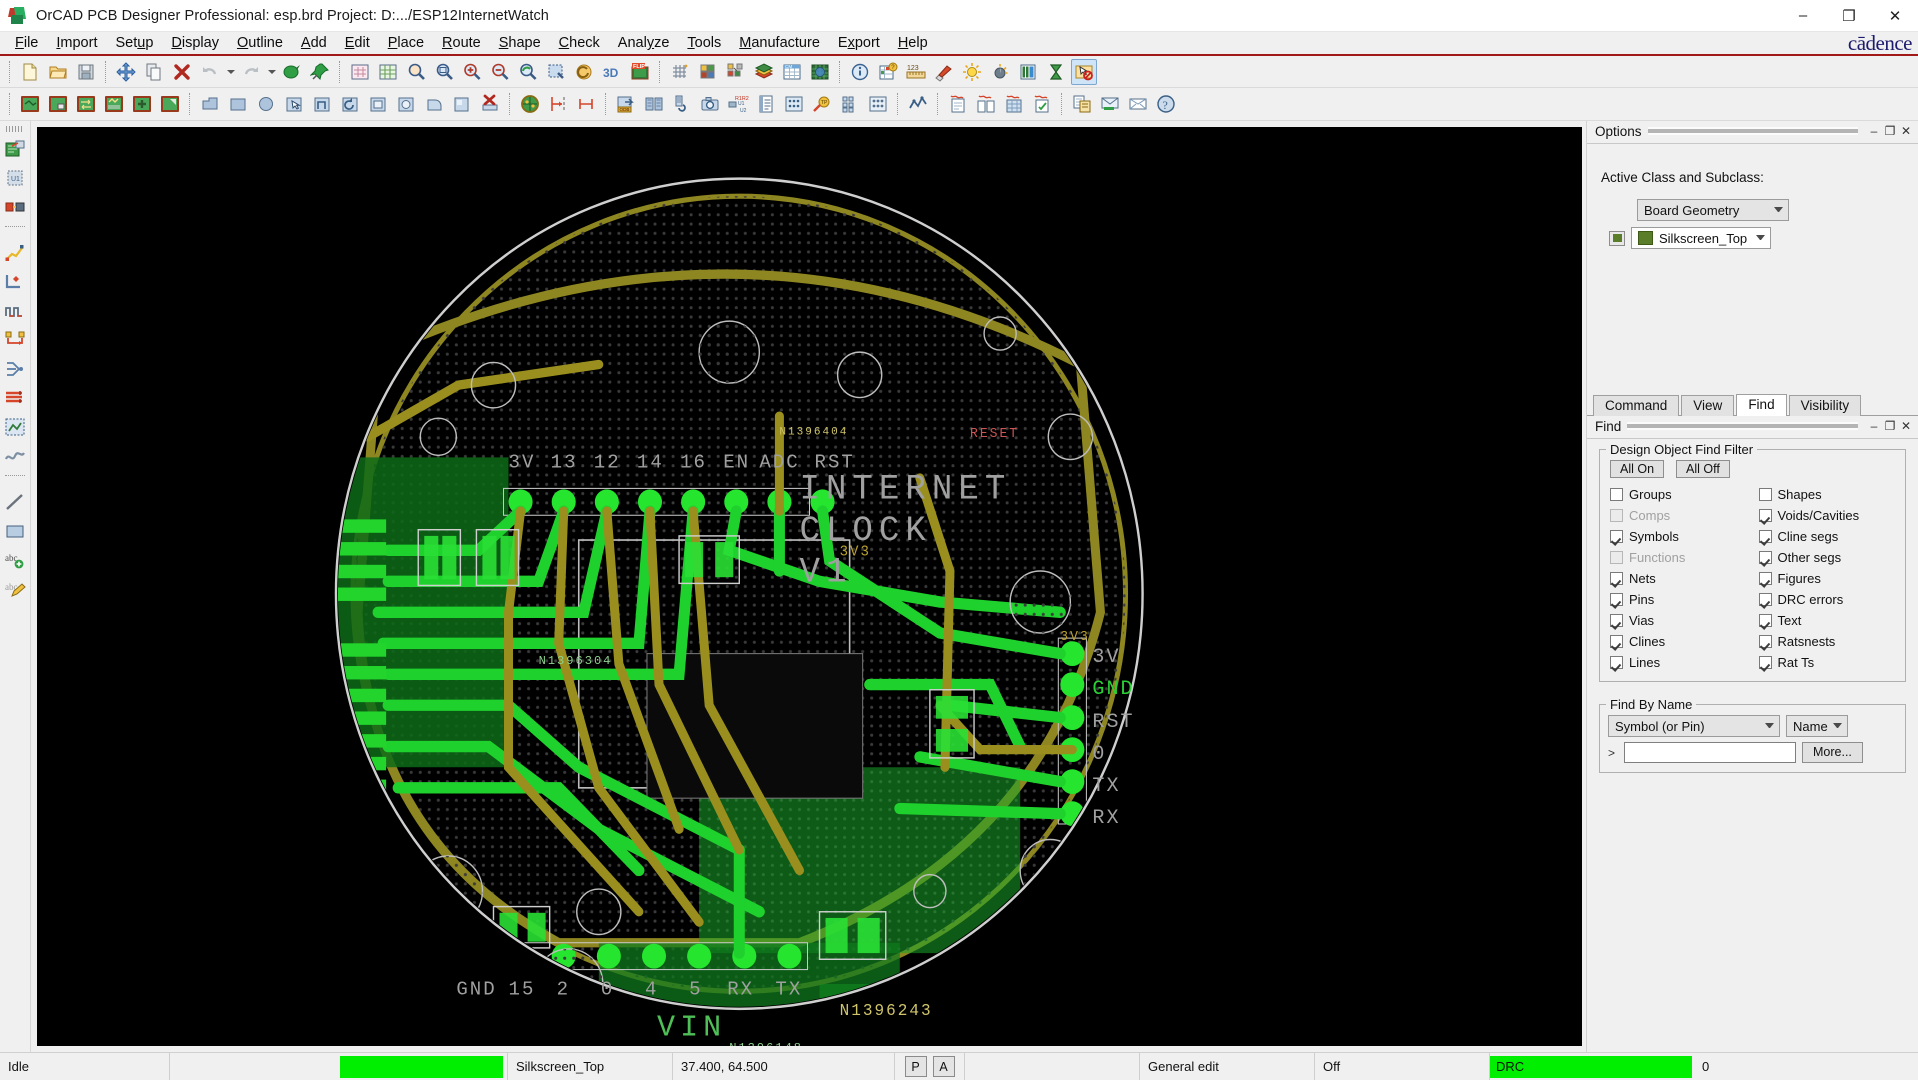  Describe the element at coordinates (612, 72) in the screenshot. I see `3d-view-icon: 3D` at that location.